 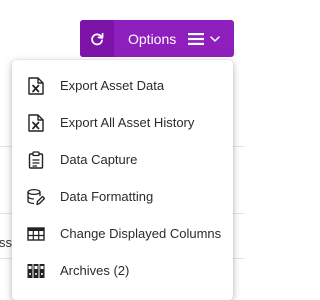 What do you see at coordinates (36, 160) in the screenshot?
I see `clipboard-icon` at bounding box center [36, 160].